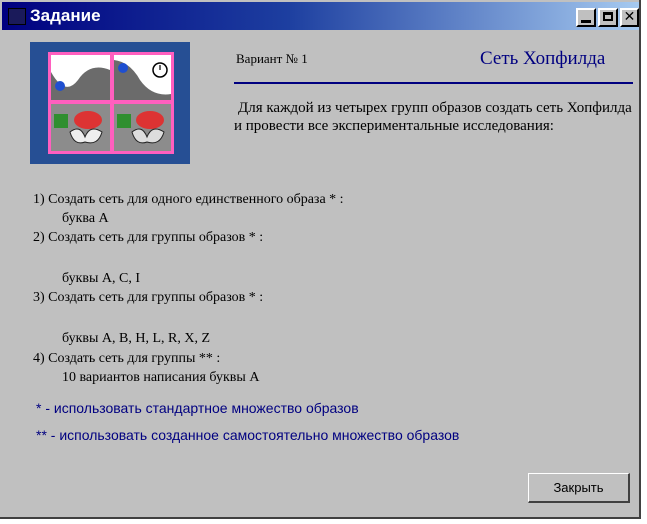 This screenshot has width=647, height=524. I want to click on maximize-icon, so click(608, 16).